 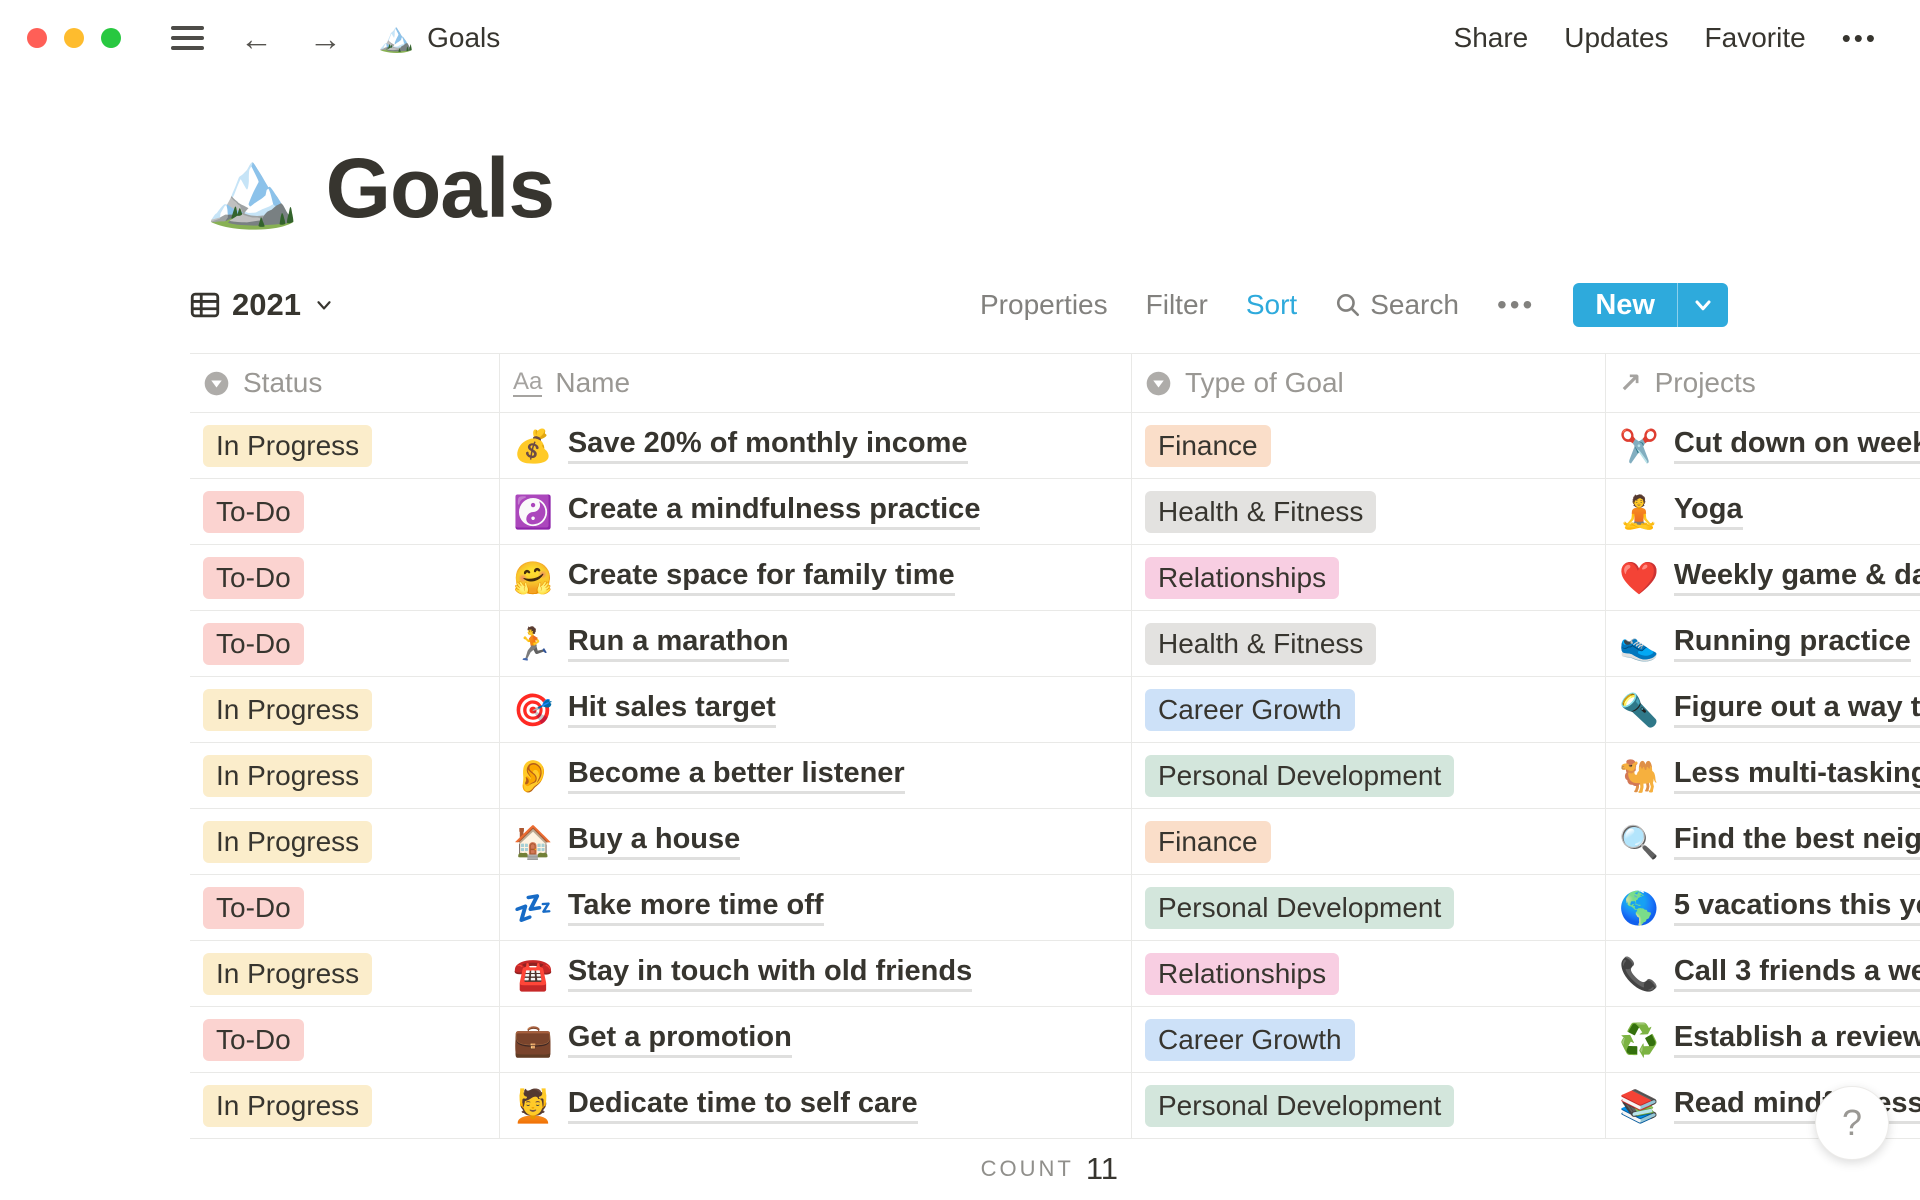 I want to click on projects-cell: ❤️ Weekly game & date, so click(x=1763, y=577).